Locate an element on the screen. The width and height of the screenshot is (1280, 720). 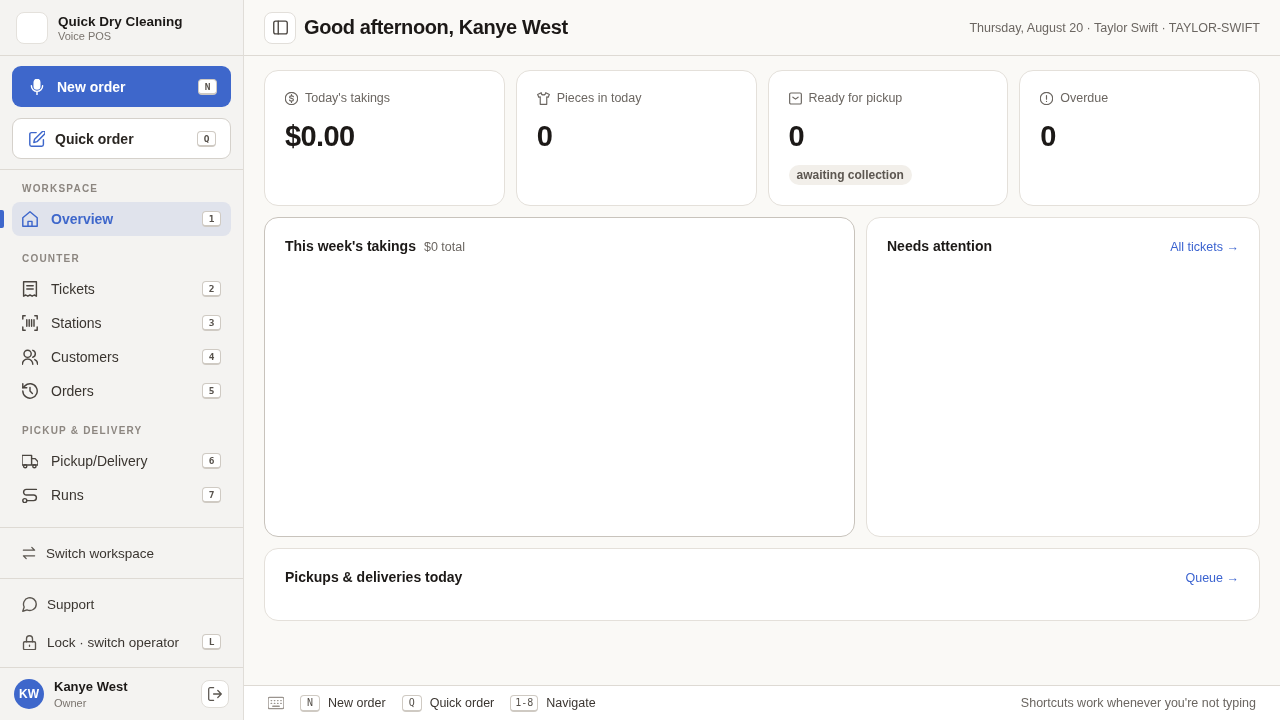
shortcut-key: 3 is located at coordinates (211, 323).